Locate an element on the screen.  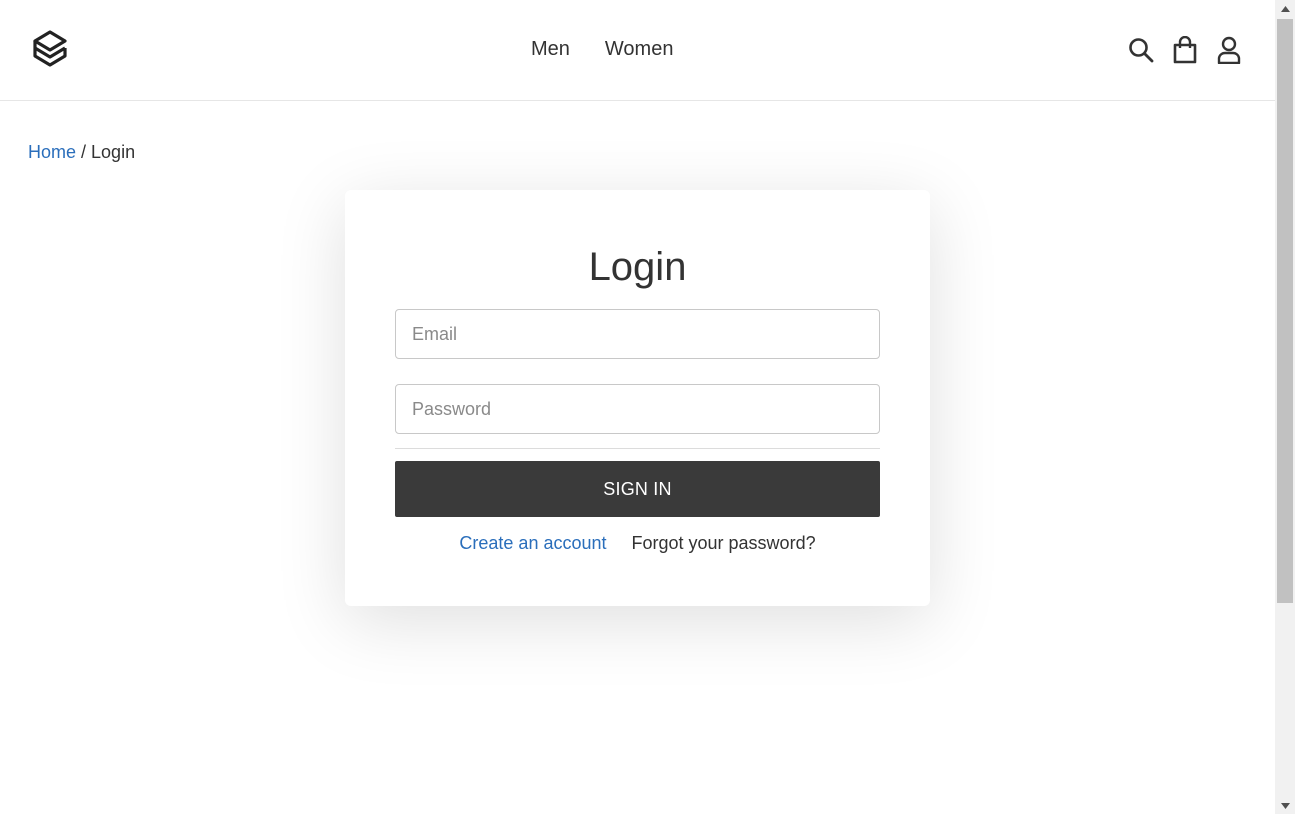
logo-icon is located at coordinates (50, 49).